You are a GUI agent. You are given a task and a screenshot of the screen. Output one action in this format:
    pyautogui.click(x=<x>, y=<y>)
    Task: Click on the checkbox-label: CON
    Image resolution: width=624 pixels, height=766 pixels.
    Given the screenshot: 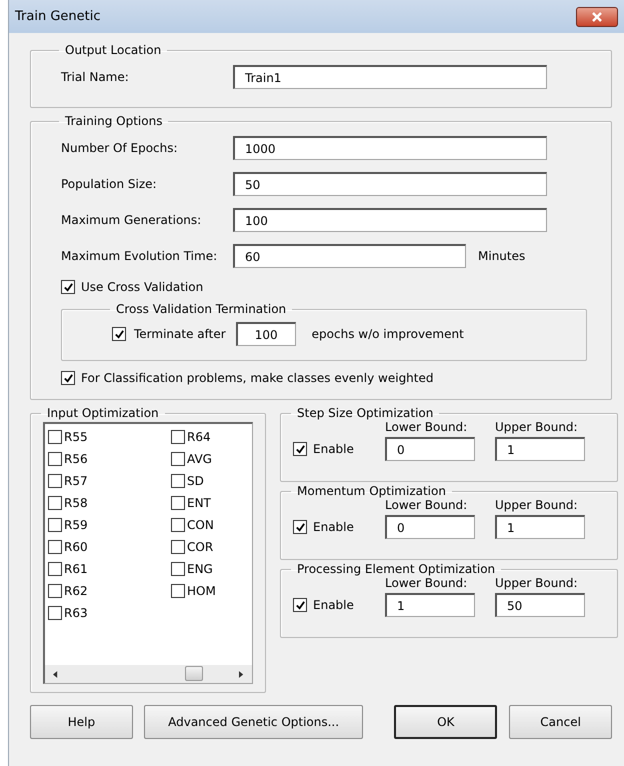 What is the action you would take?
    pyautogui.click(x=200, y=525)
    